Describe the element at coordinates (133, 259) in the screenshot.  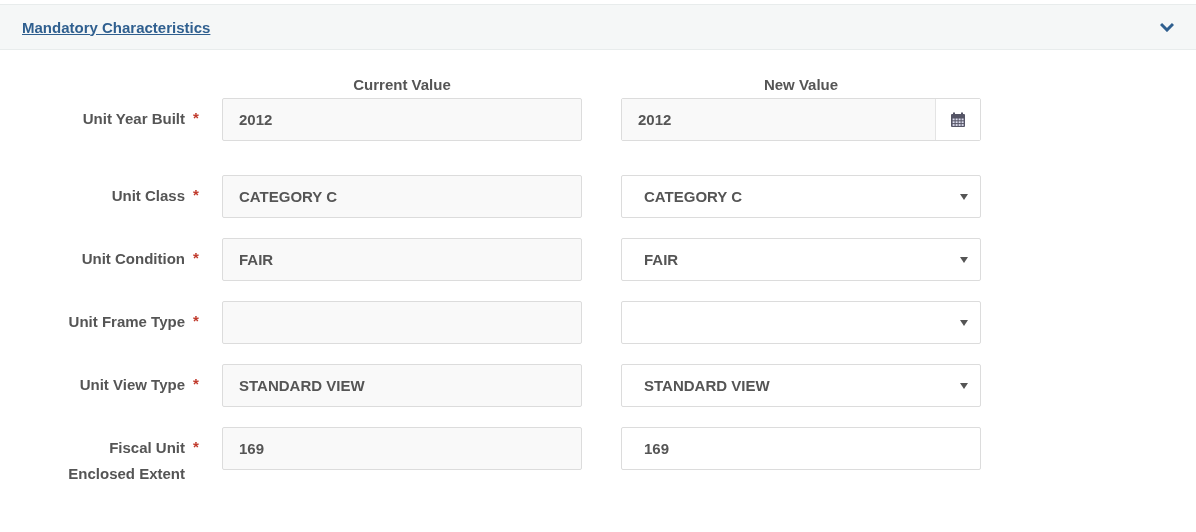
I see `field-label: Unit Condition` at that location.